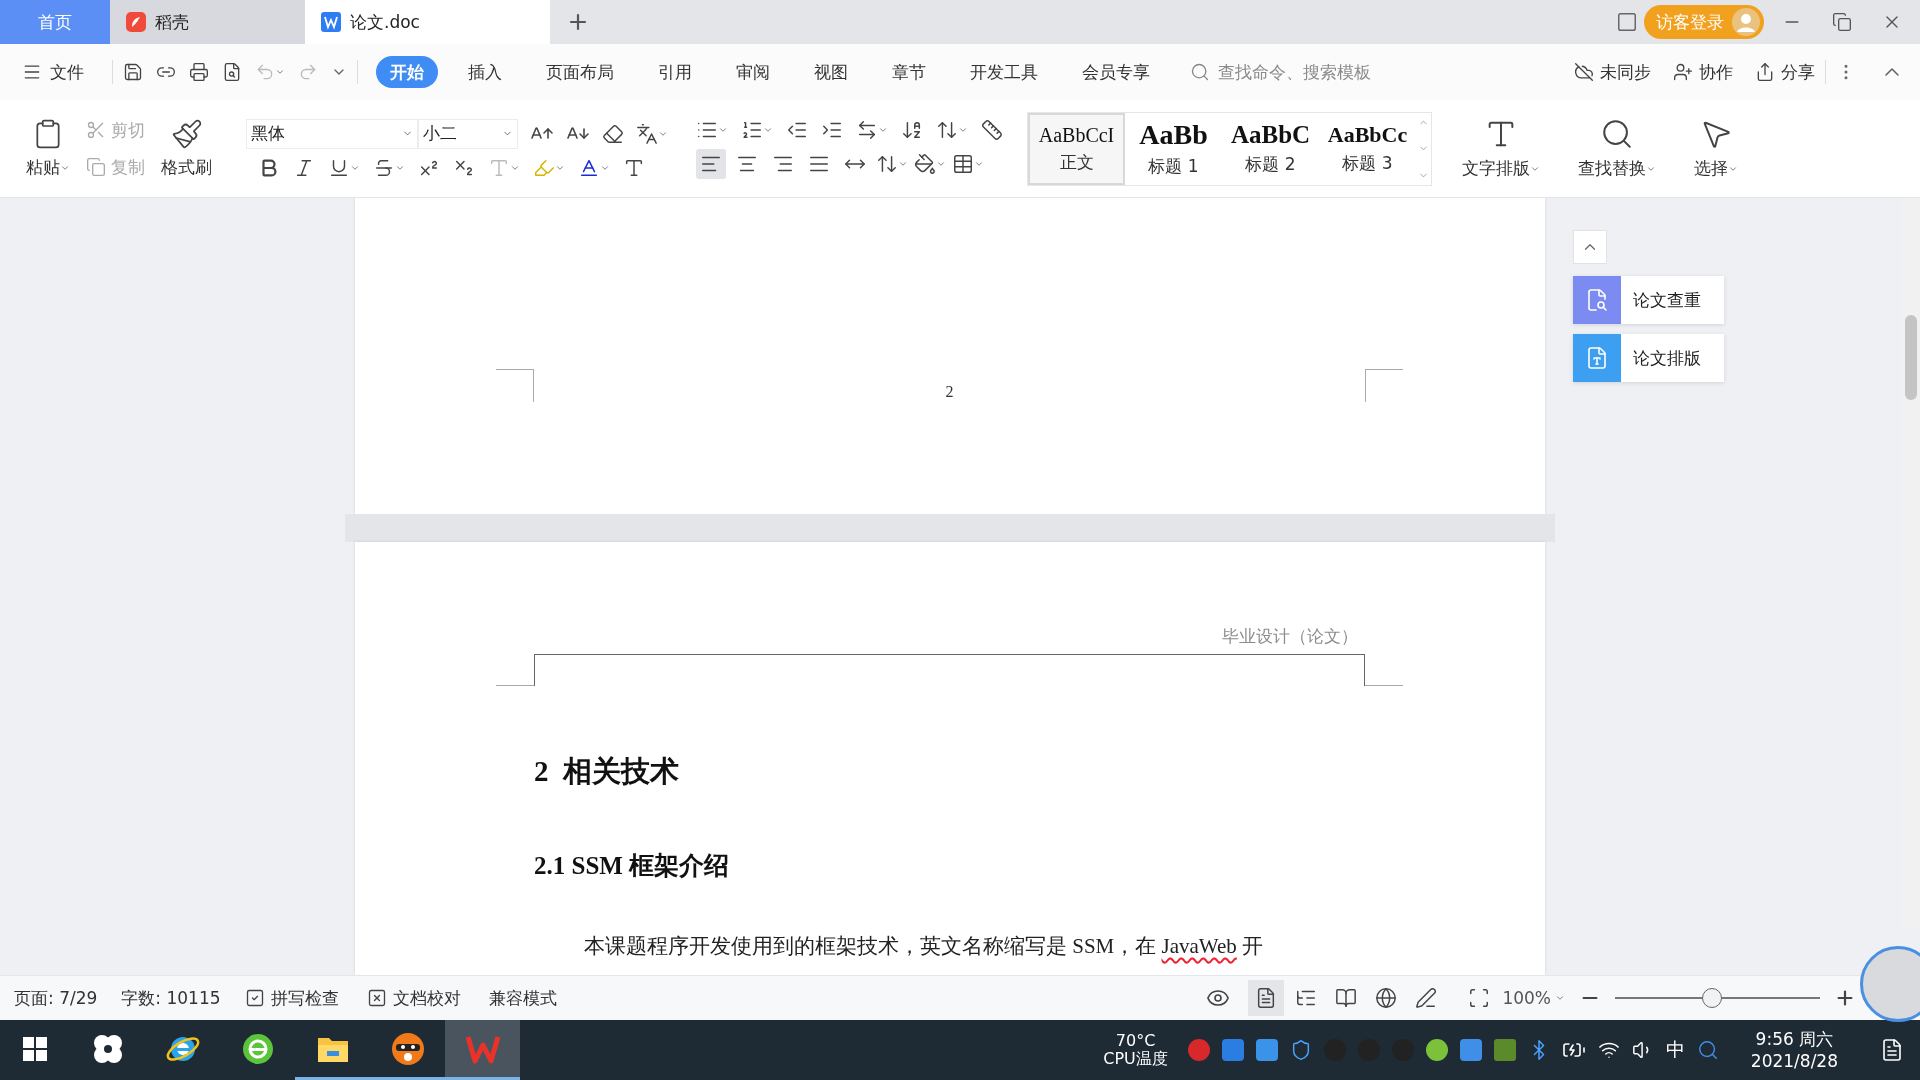  Describe the element at coordinates (53, 72) in the screenshot. I see `file-menu: 文件` at that location.